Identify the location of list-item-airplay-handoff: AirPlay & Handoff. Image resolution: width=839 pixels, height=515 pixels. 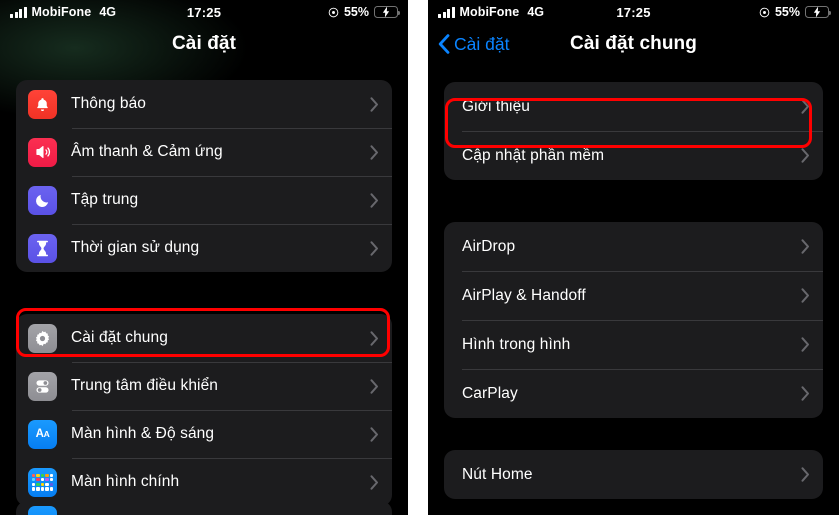
(633, 295).